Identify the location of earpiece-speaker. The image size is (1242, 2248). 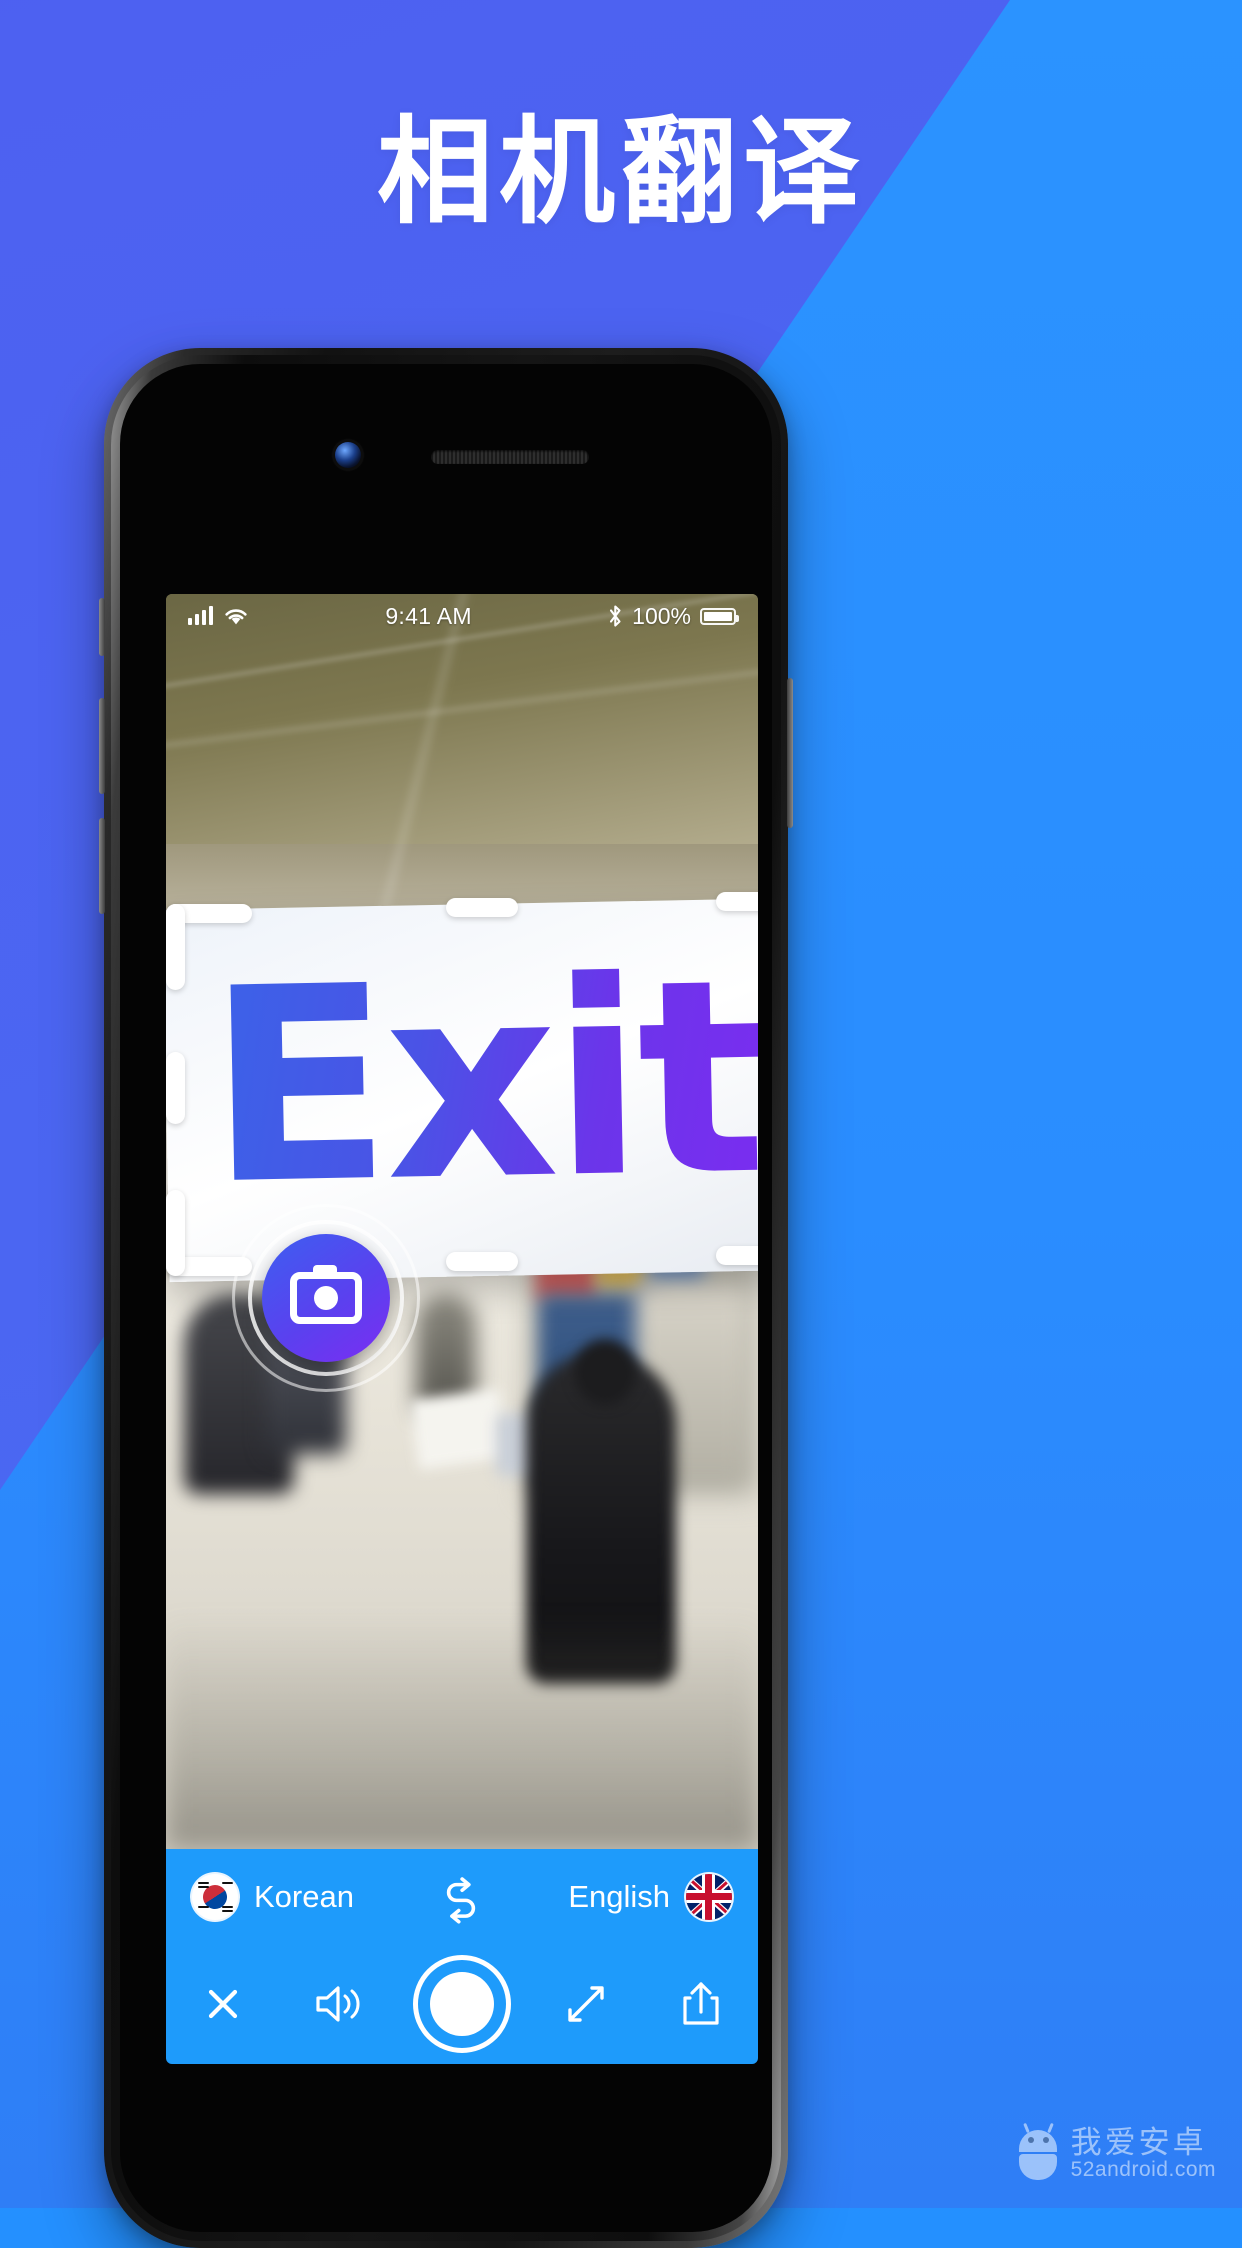
(510, 457).